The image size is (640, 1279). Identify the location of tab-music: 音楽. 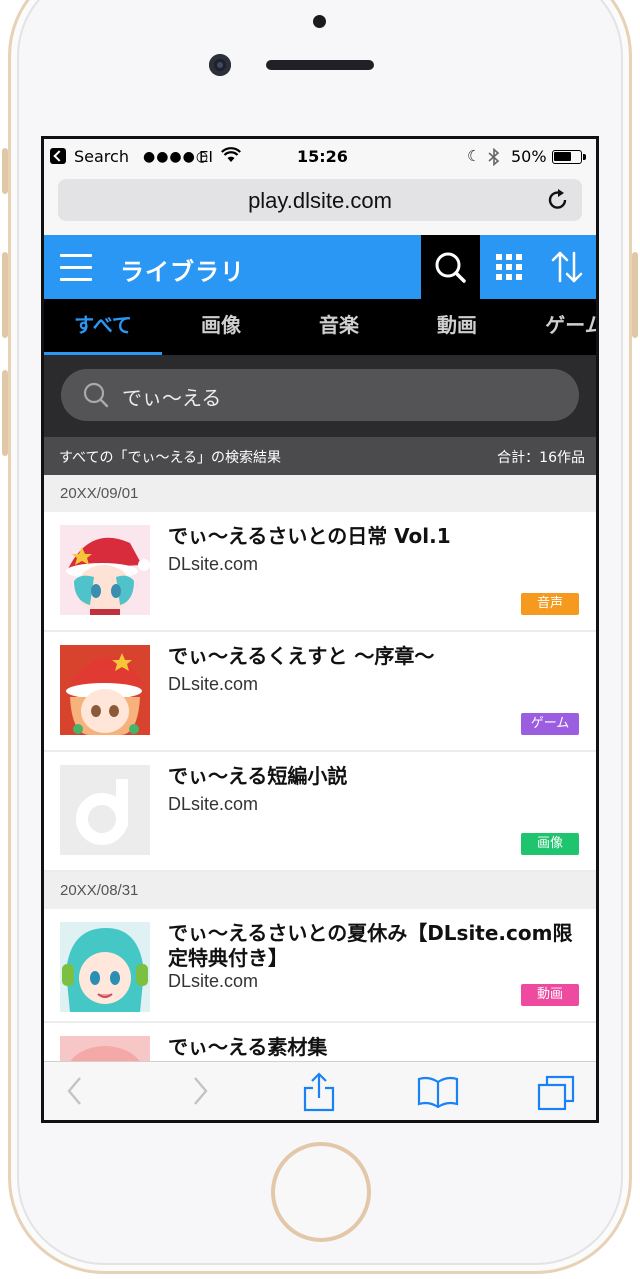
(339, 327).